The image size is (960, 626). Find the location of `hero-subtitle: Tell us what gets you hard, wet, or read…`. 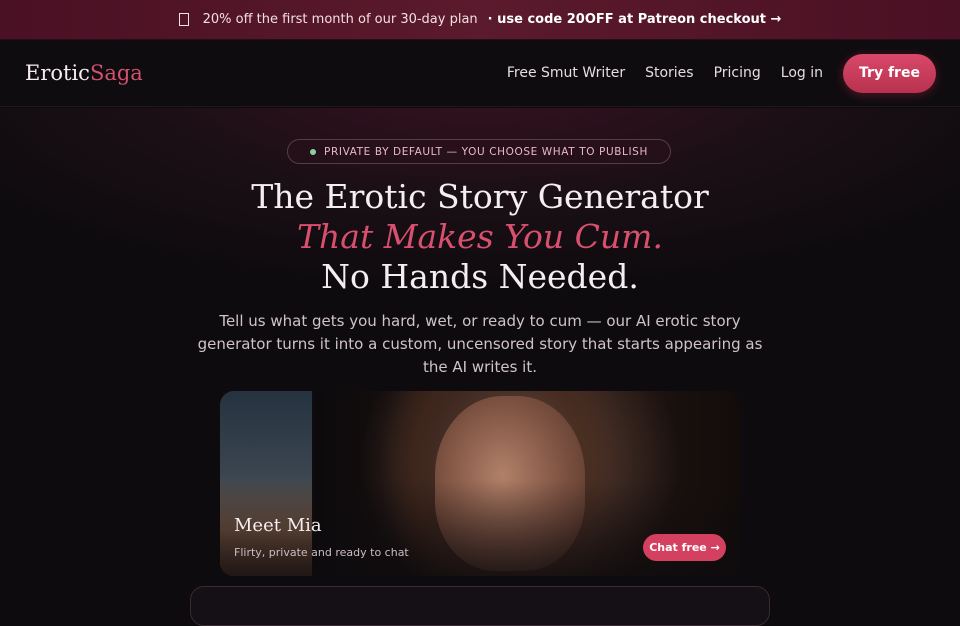

hero-subtitle: Tell us what gets you hard, wet, or read… is located at coordinates (480, 344).